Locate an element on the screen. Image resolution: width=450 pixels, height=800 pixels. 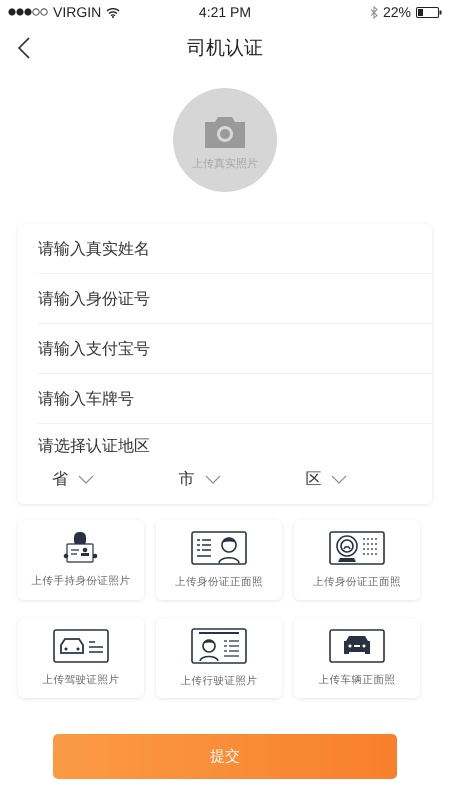
upload-tile: 上传行驶证照片 is located at coordinates (219, 658).